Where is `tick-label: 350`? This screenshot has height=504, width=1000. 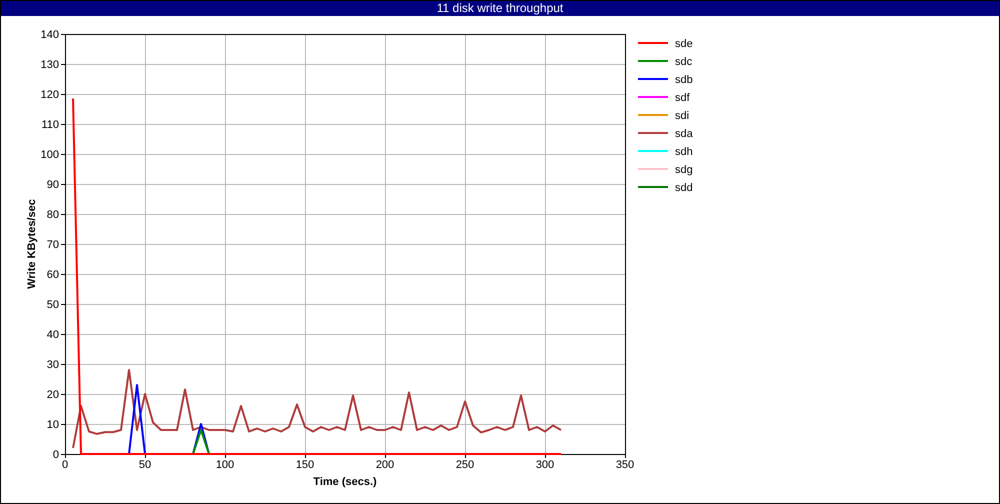
tick-label: 350 is located at coordinates (625, 465).